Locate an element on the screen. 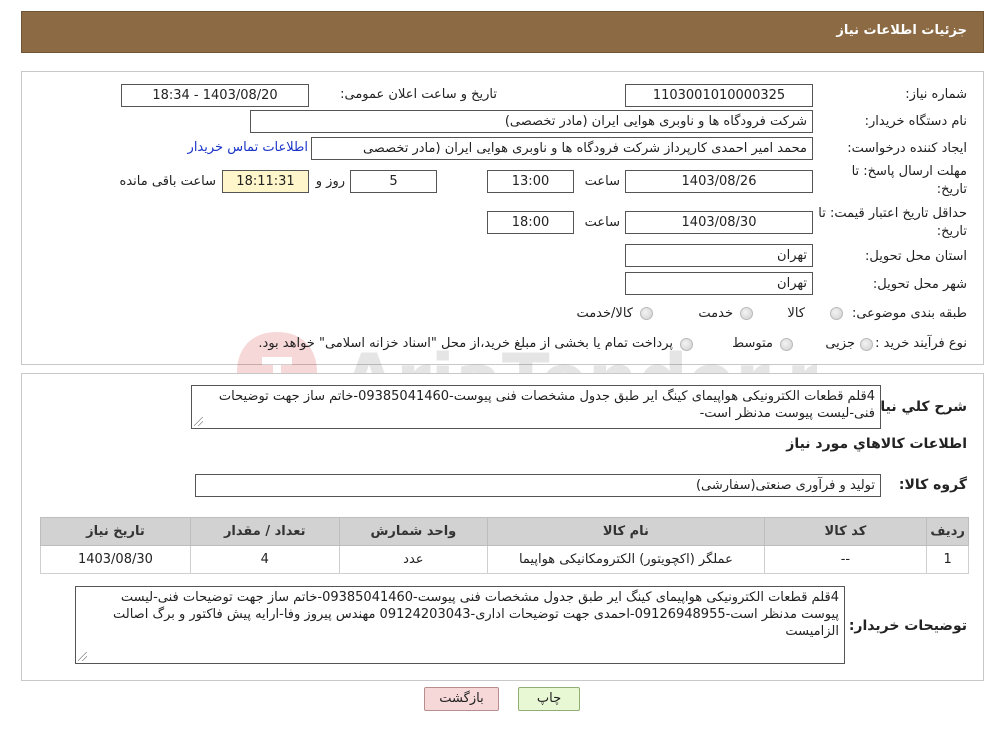 The image size is (985, 733). need-number-field: 1103001010000325 is located at coordinates (719, 95).